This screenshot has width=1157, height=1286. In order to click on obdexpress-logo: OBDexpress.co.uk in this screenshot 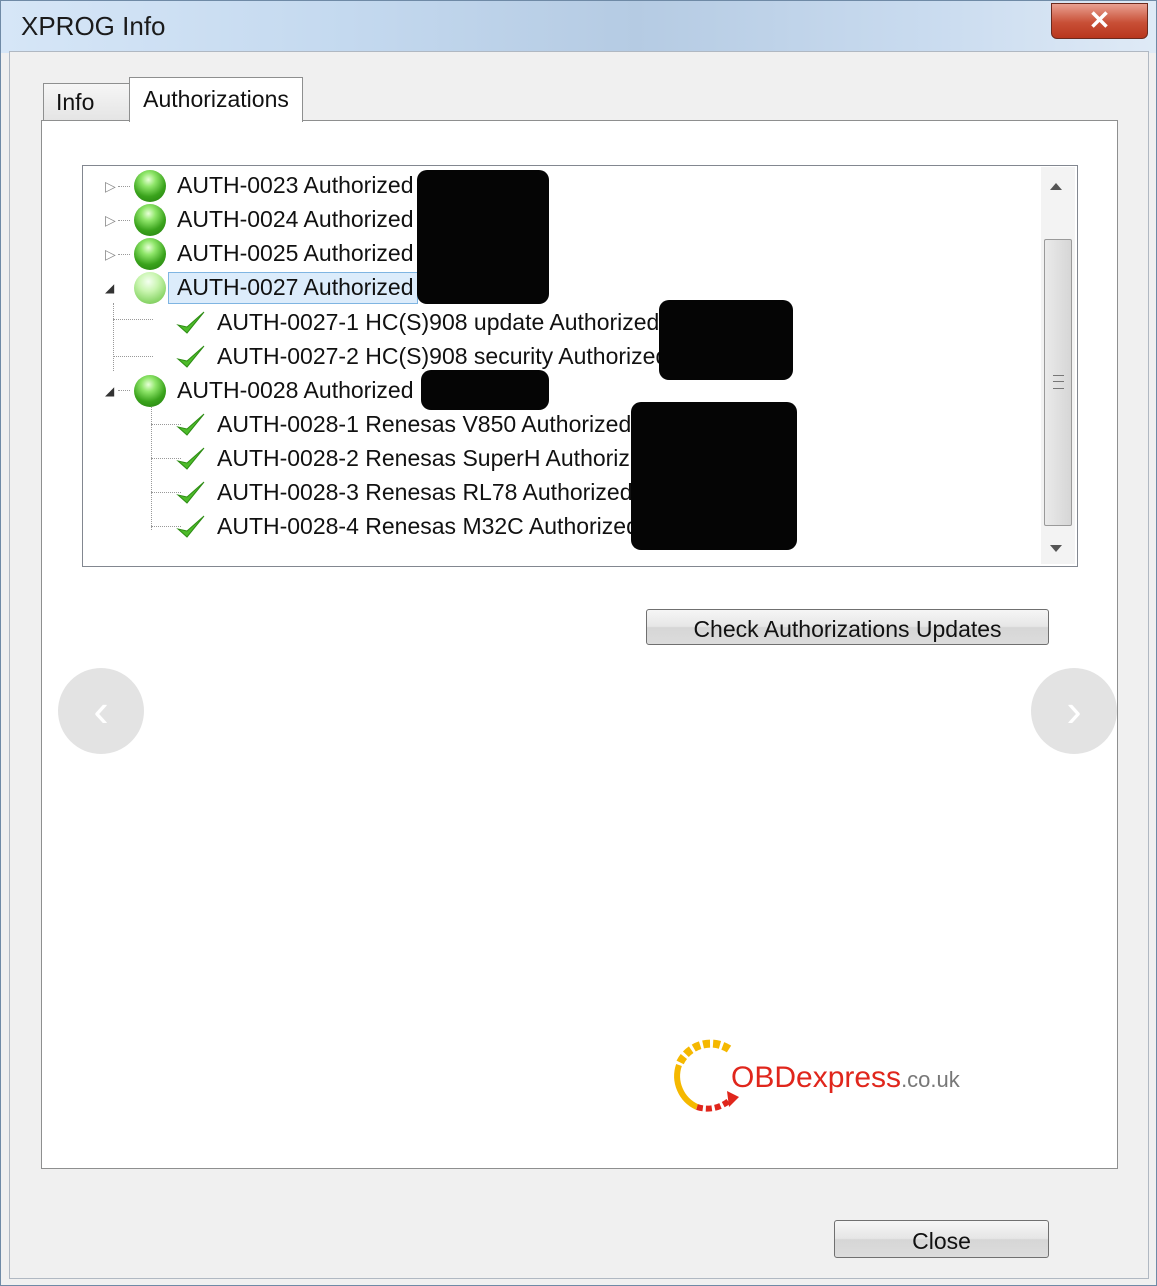, I will do `click(834, 1077)`.